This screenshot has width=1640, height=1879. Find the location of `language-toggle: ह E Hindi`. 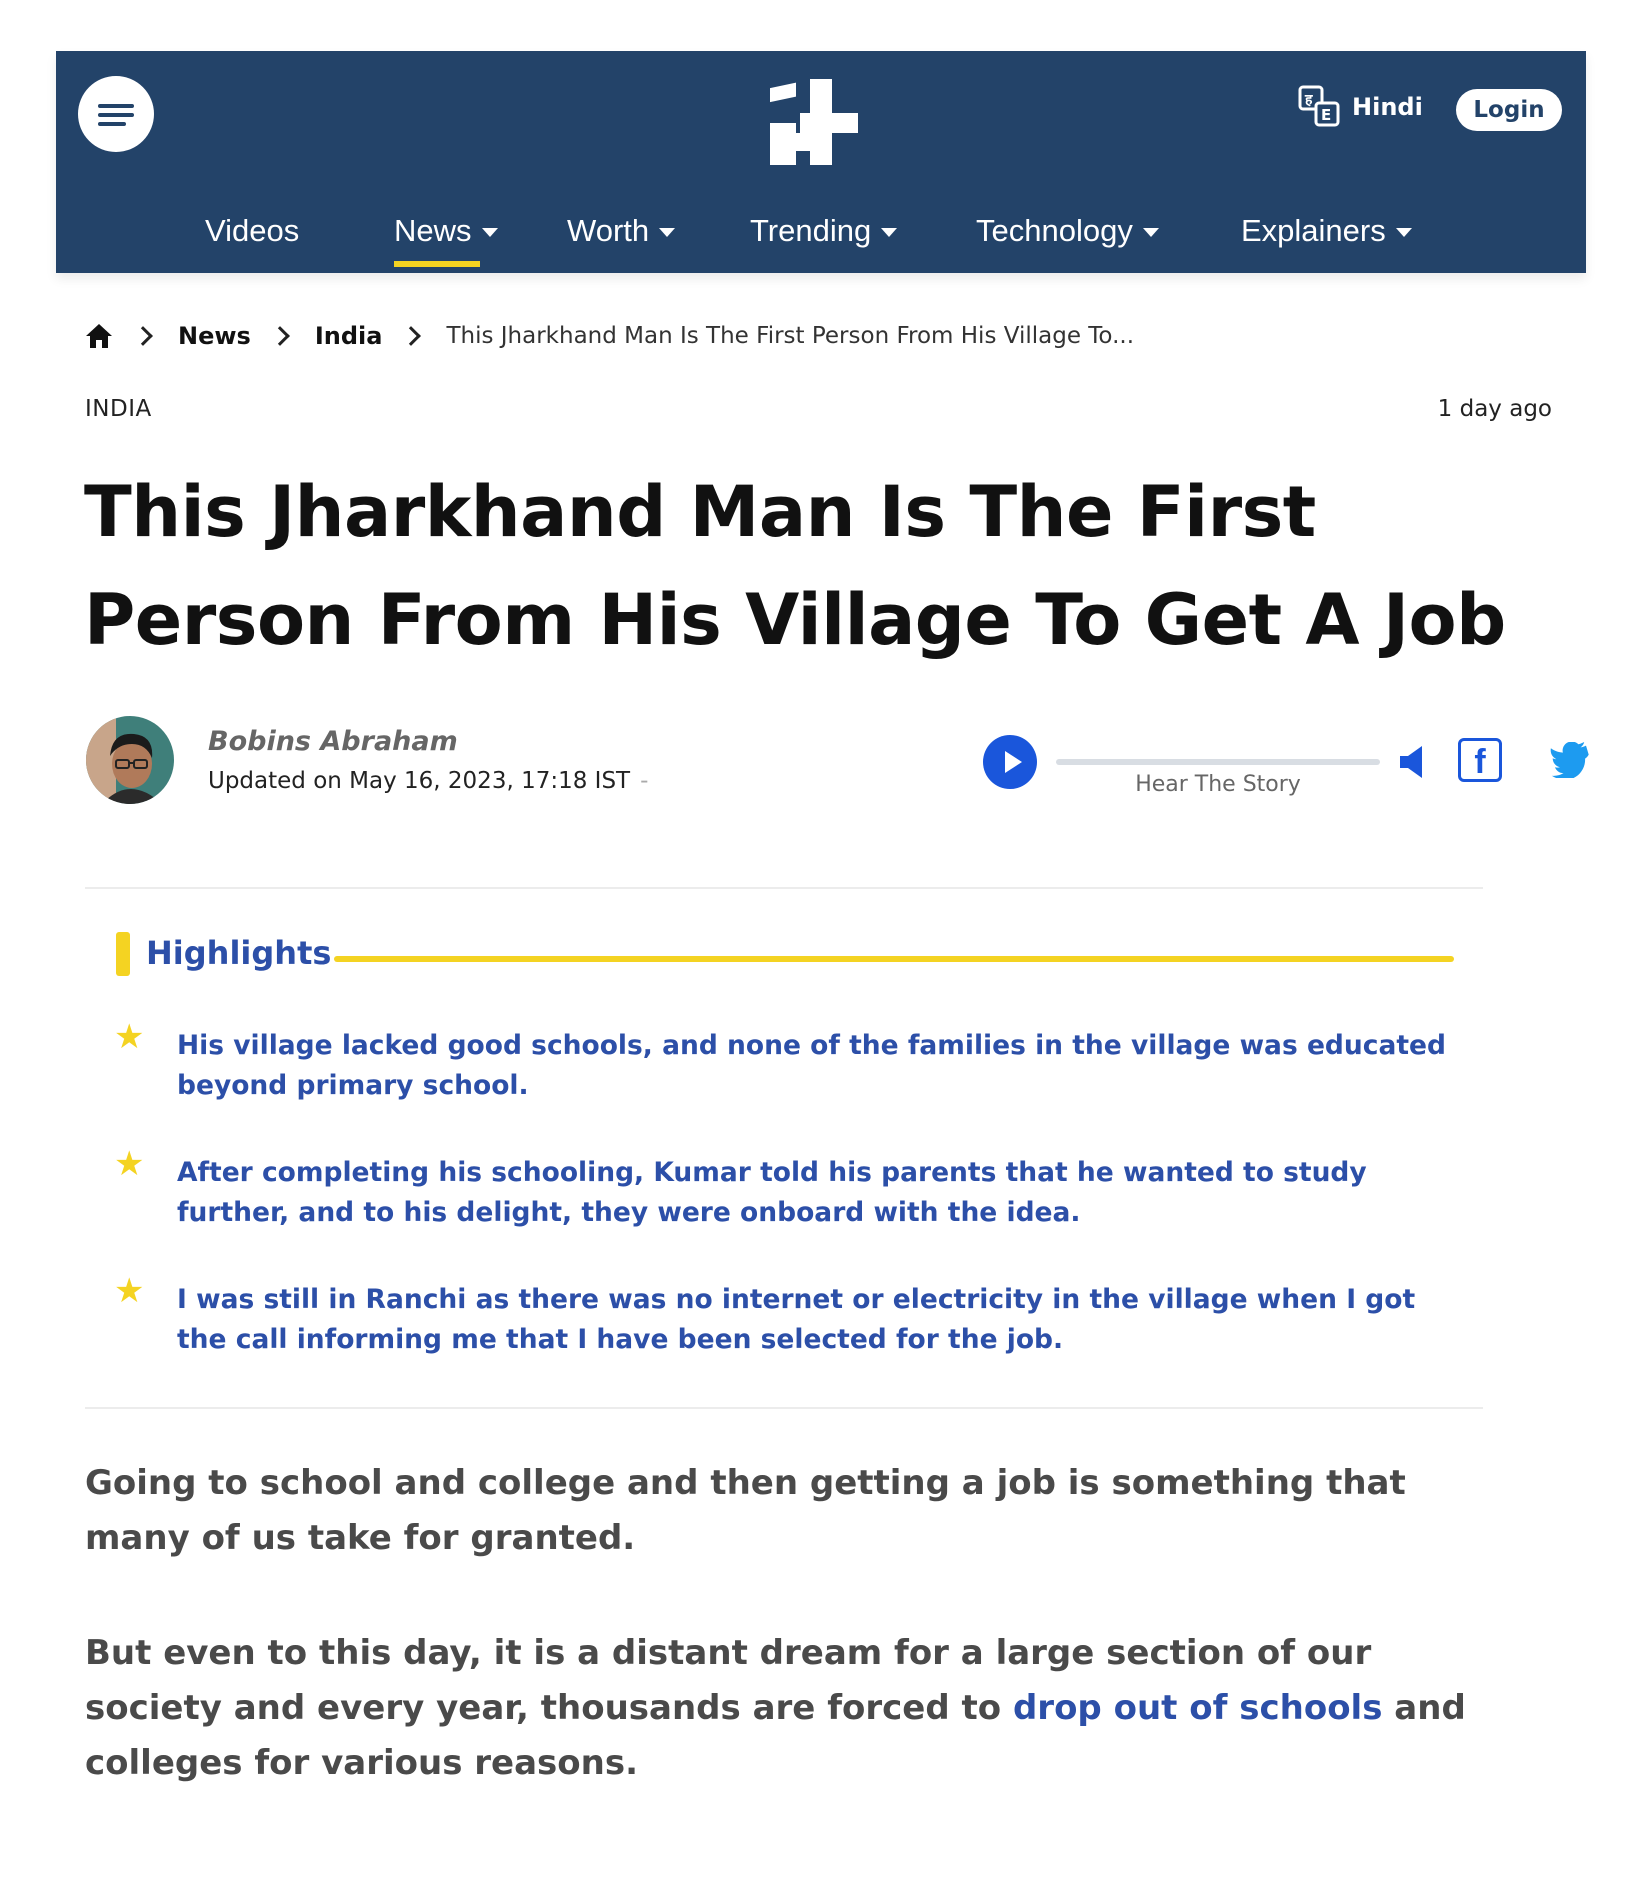

language-toggle: ह E Hindi is located at coordinates (1360, 107).